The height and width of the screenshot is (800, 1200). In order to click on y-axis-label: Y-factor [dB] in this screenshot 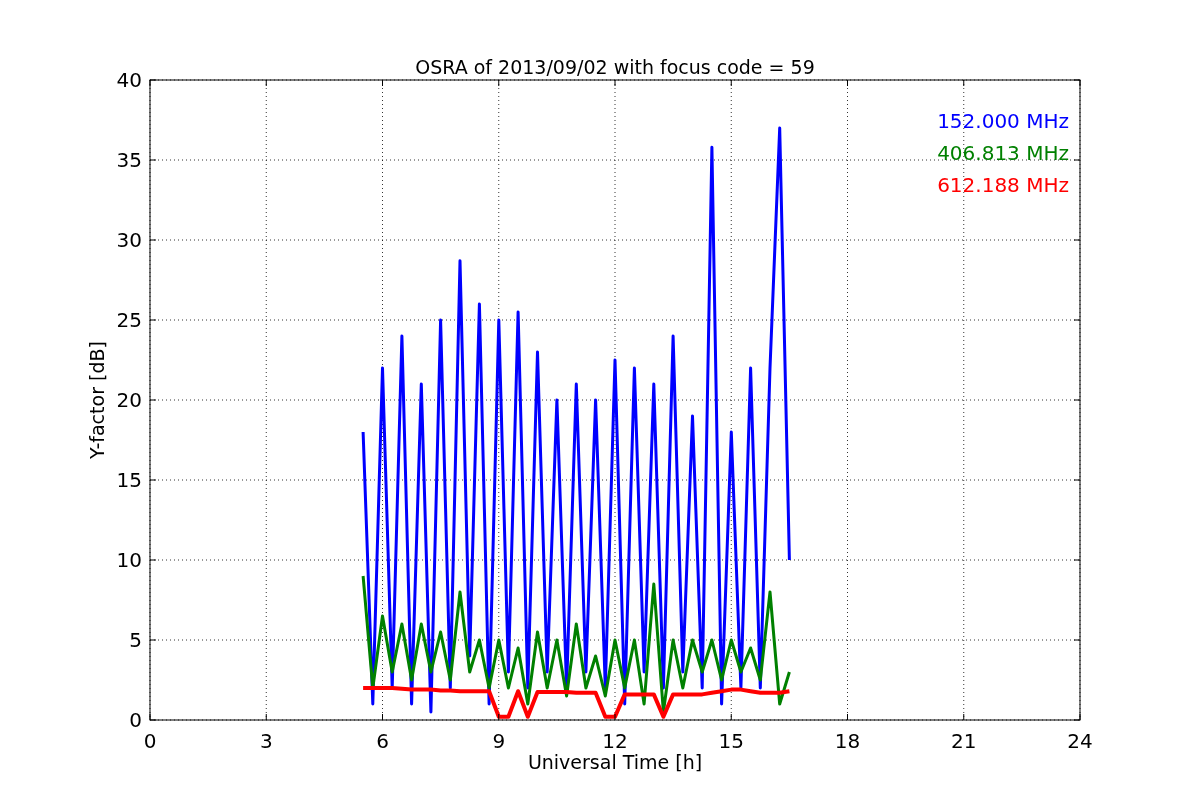, I will do `click(97, 400)`.